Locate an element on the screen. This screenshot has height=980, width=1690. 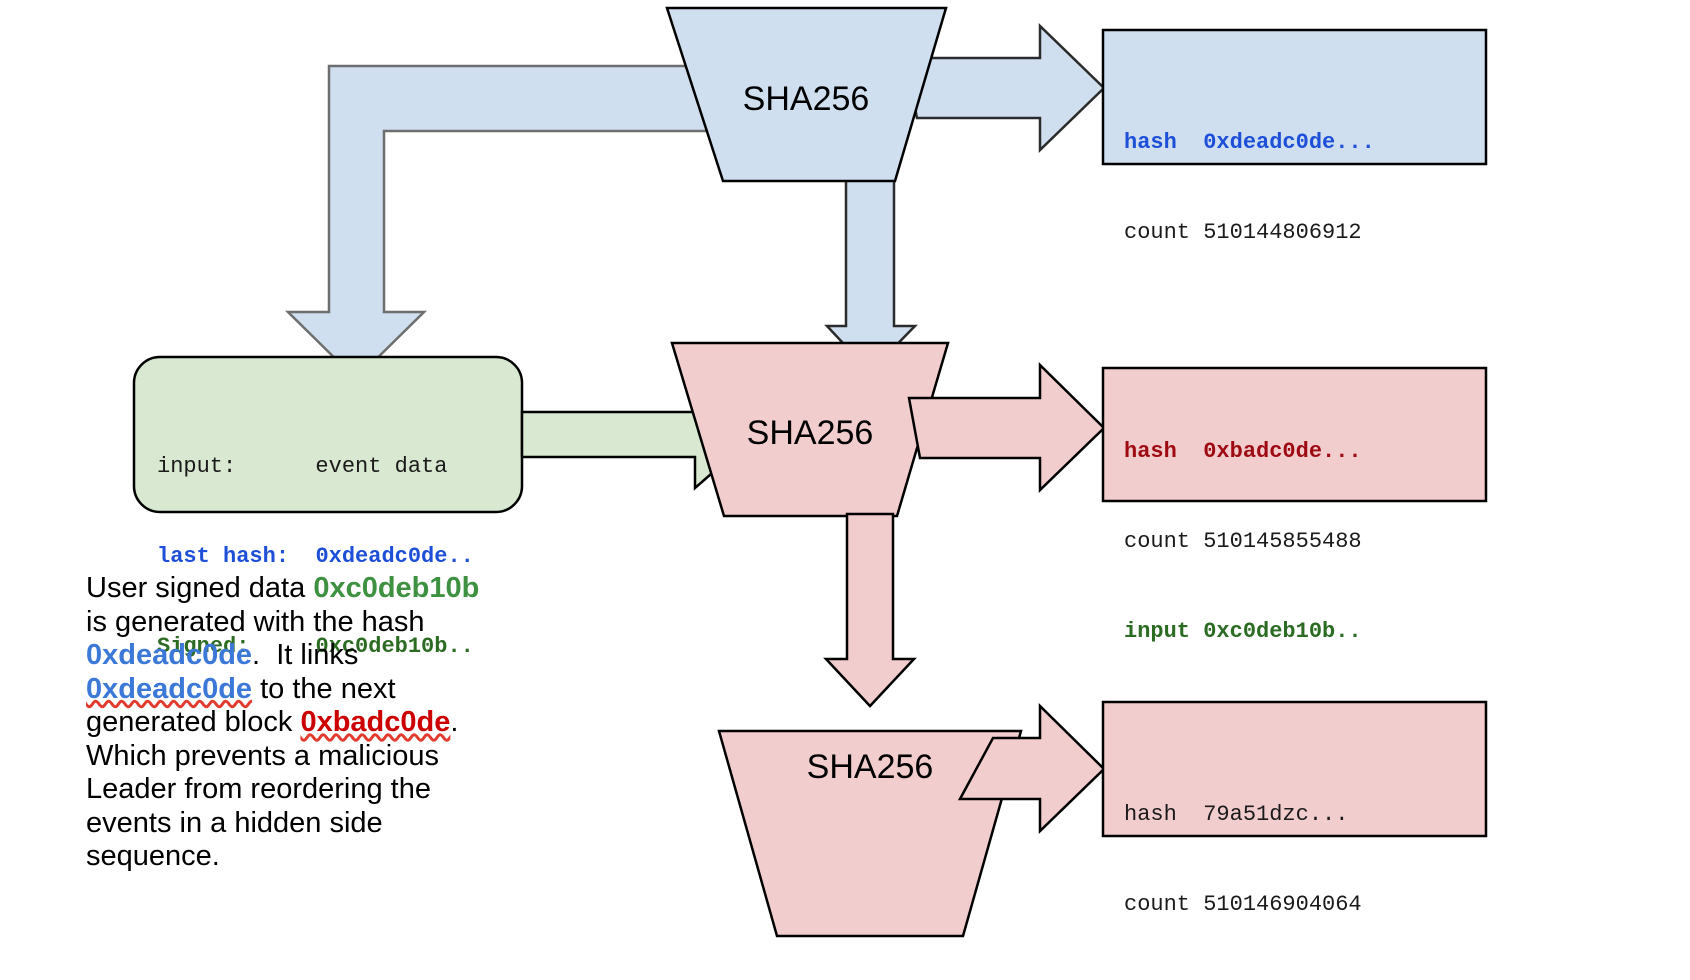
sha256-middle-label: SHA256 is located at coordinates (810, 433).